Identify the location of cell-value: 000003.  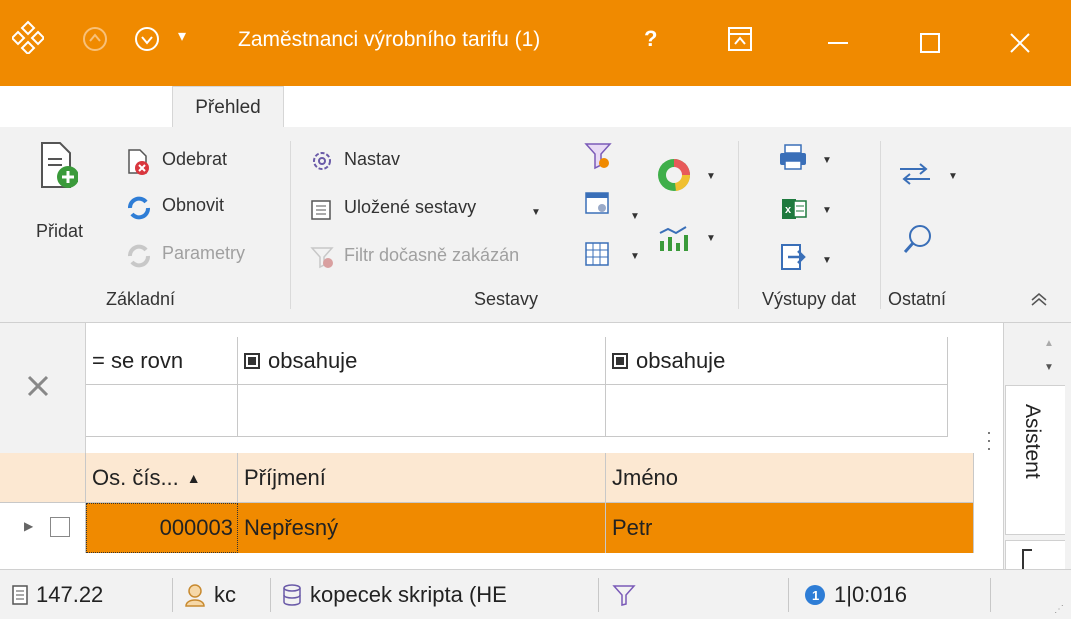
(196, 527).